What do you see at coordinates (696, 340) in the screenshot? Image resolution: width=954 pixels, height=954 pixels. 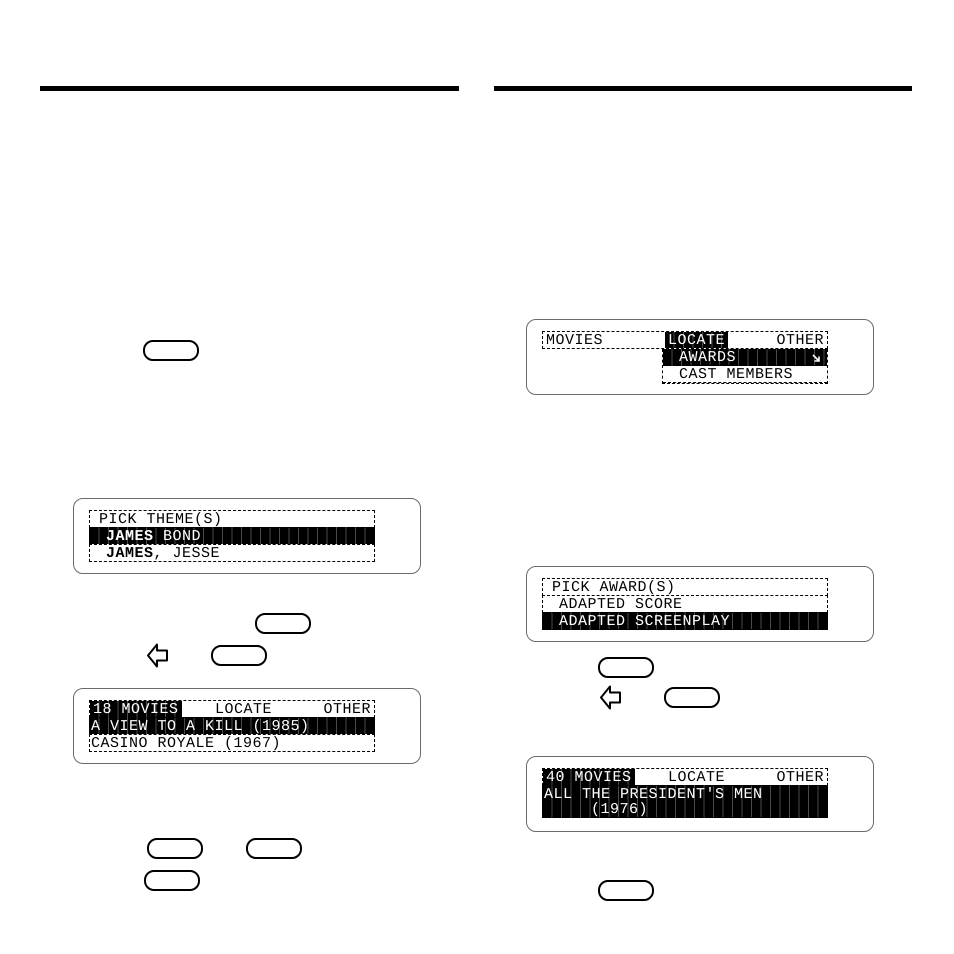 I see `menu-tab: LOCATE` at bounding box center [696, 340].